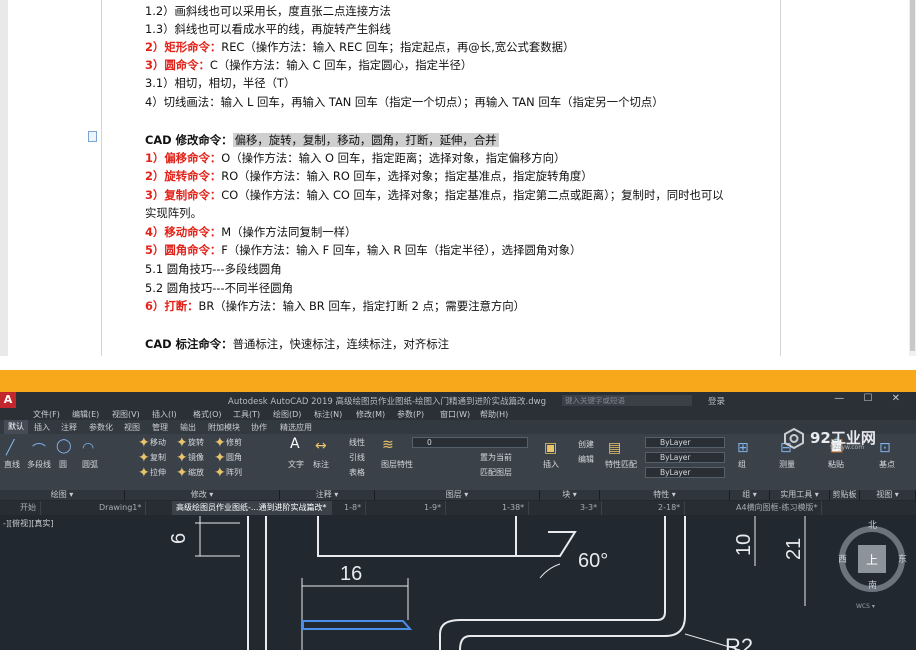  I want to click on insert-tool: 插入, so click(551, 464).